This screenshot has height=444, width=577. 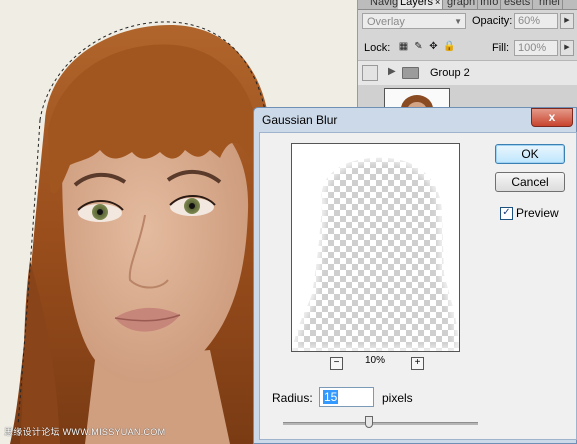 I want to click on radius-label: Radius:, so click(x=292, y=398).